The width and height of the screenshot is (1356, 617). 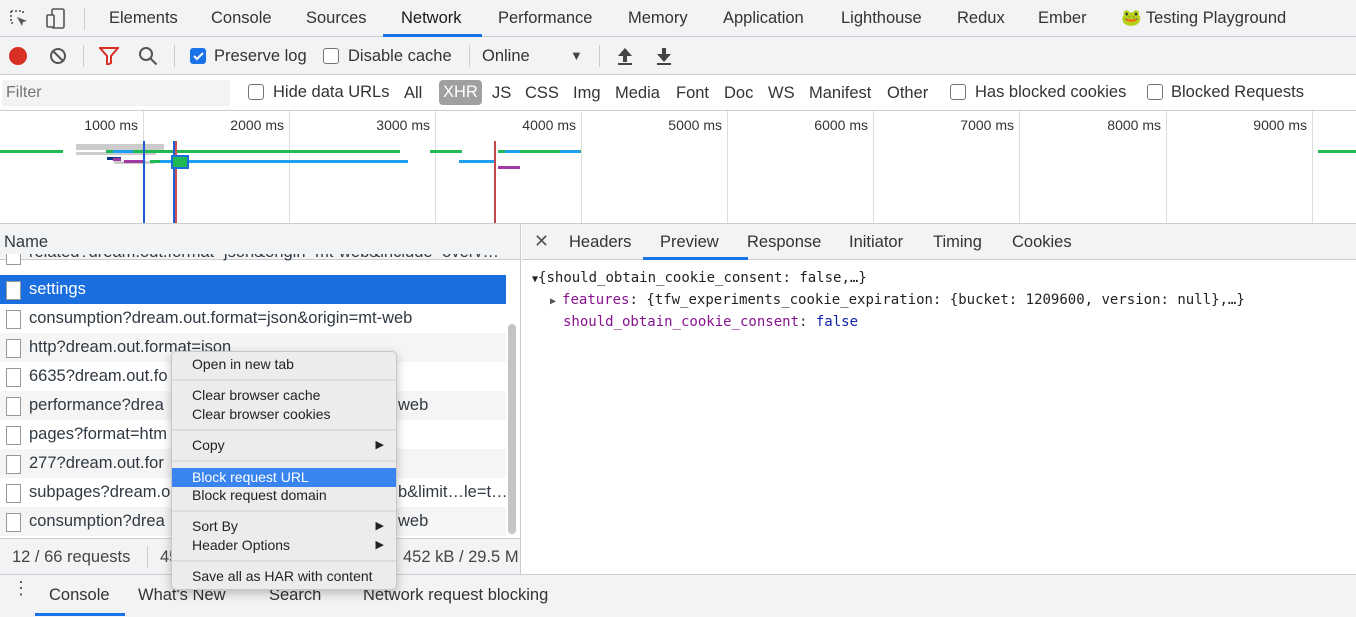 What do you see at coordinates (907, 93) in the screenshot?
I see `type-filter-other: Other` at bounding box center [907, 93].